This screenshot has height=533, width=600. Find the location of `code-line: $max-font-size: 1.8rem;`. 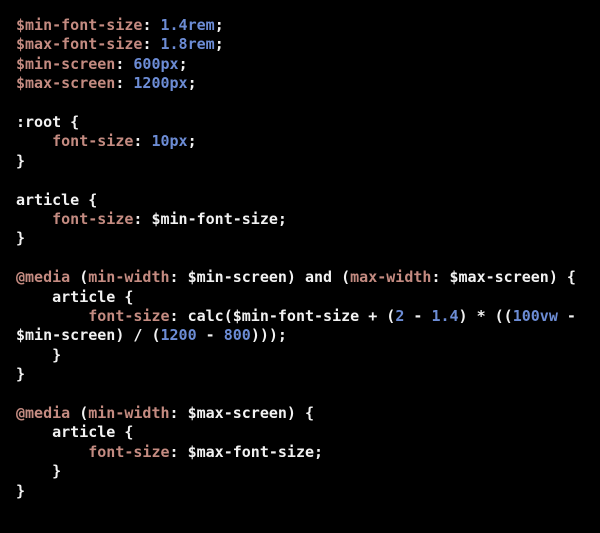

code-line: $max-font-size: 1.8rem; is located at coordinates (303, 44).